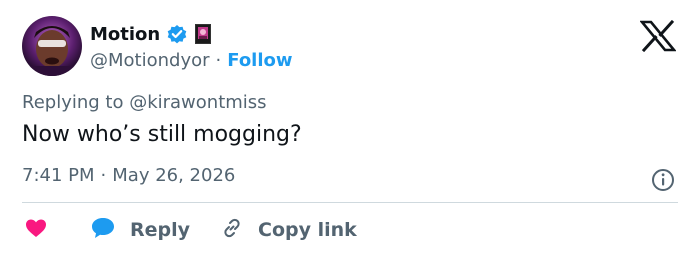 The height and width of the screenshot is (256, 700). I want to click on link-icon, so click(232, 230).